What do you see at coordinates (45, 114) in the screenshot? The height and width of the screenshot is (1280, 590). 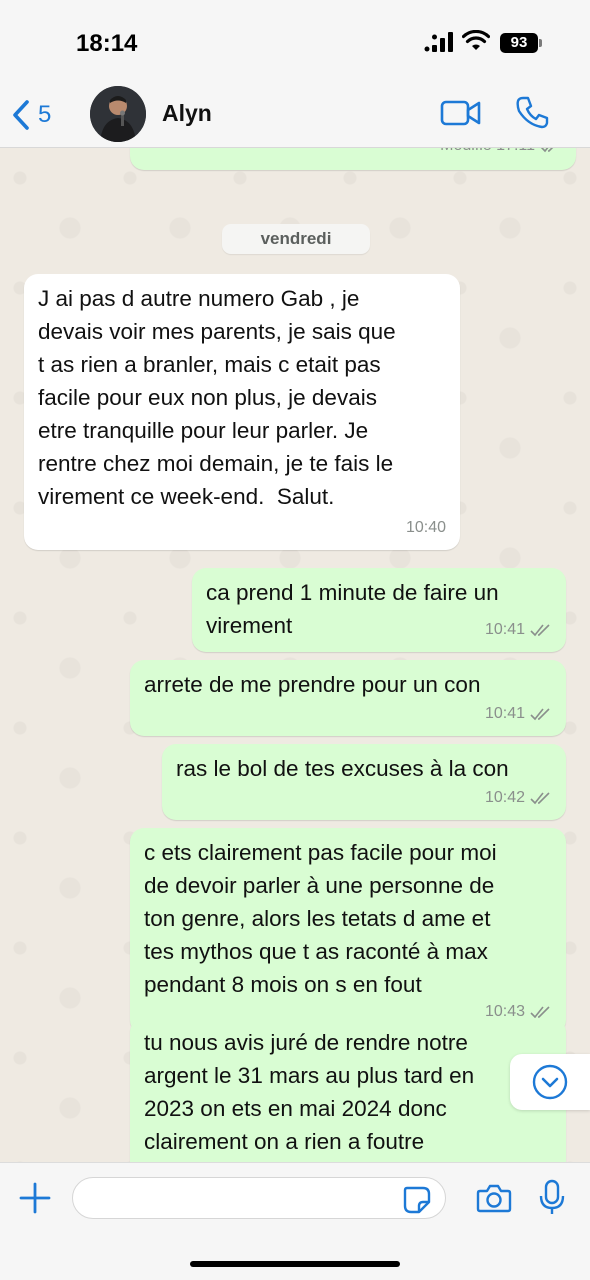 I see `unread-count: 5` at bounding box center [45, 114].